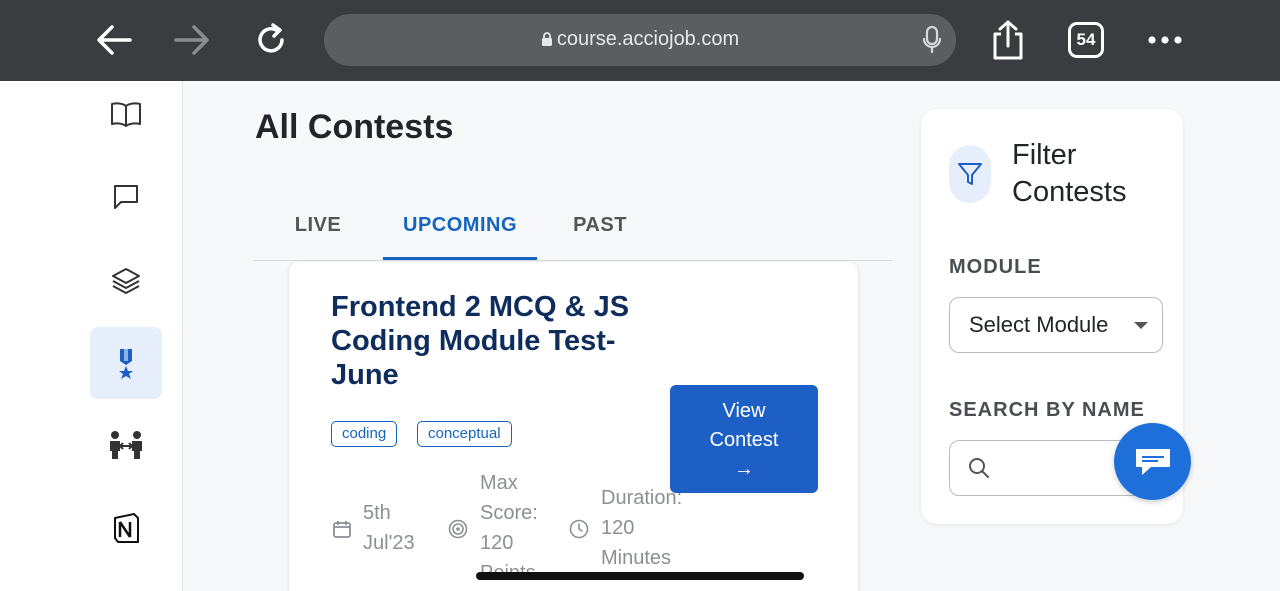  I want to click on sidebar-item-mentorship, so click(126, 445).